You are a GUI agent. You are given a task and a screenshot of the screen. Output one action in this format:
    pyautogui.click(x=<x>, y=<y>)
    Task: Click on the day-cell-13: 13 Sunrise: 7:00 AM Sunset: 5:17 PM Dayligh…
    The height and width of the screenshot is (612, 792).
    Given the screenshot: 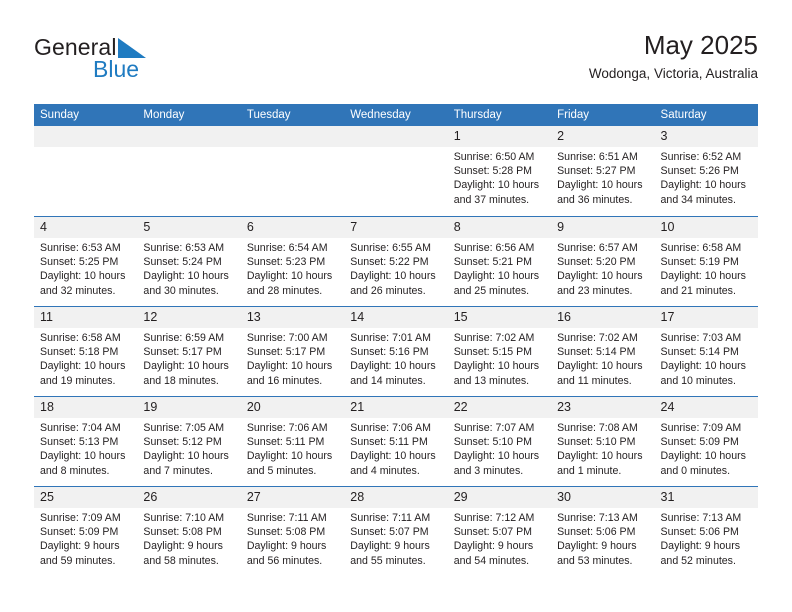 What is the action you would take?
    pyautogui.click(x=292, y=351)
    